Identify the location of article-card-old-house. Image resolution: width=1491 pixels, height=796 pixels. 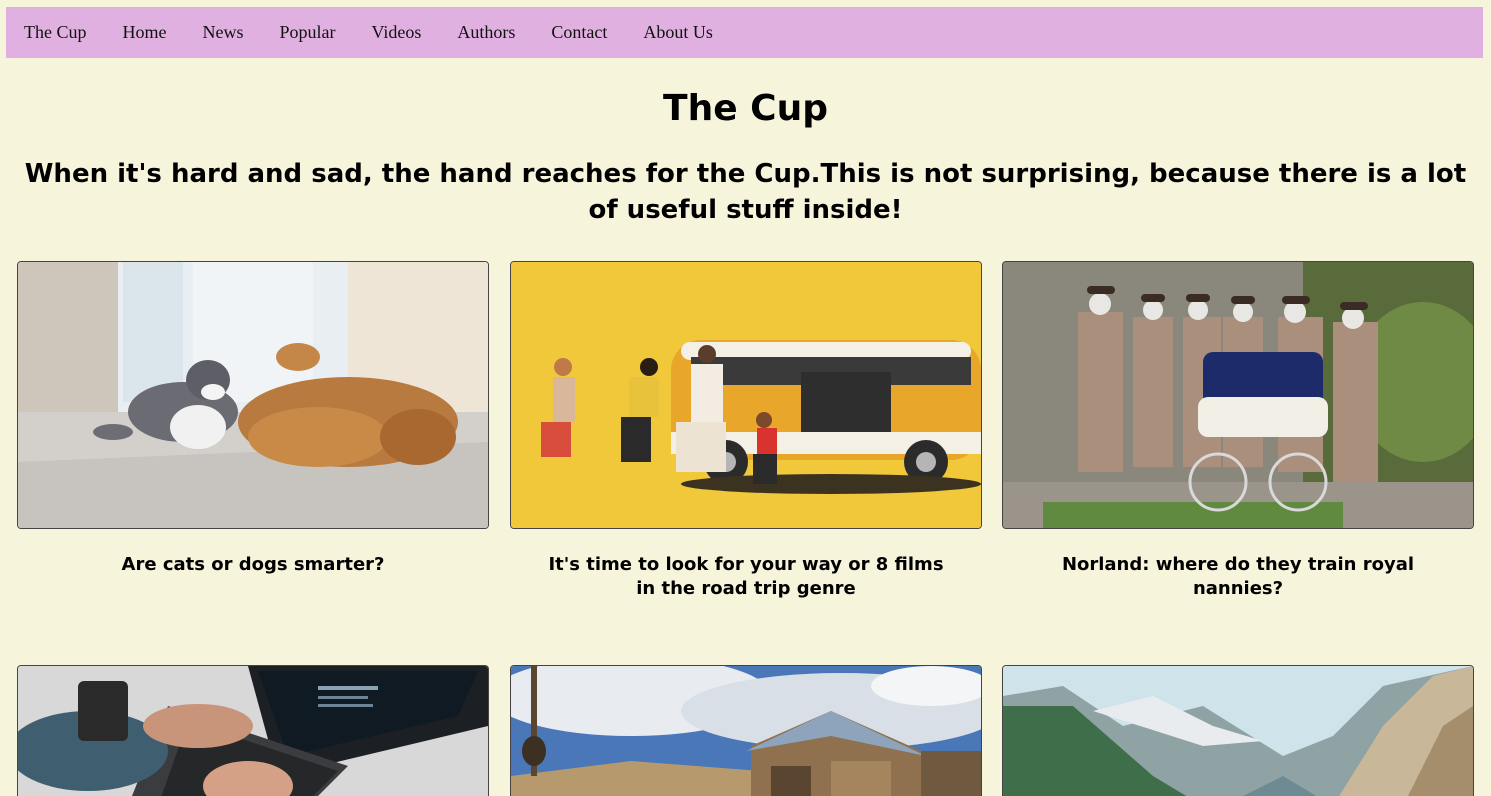
(746, 730).